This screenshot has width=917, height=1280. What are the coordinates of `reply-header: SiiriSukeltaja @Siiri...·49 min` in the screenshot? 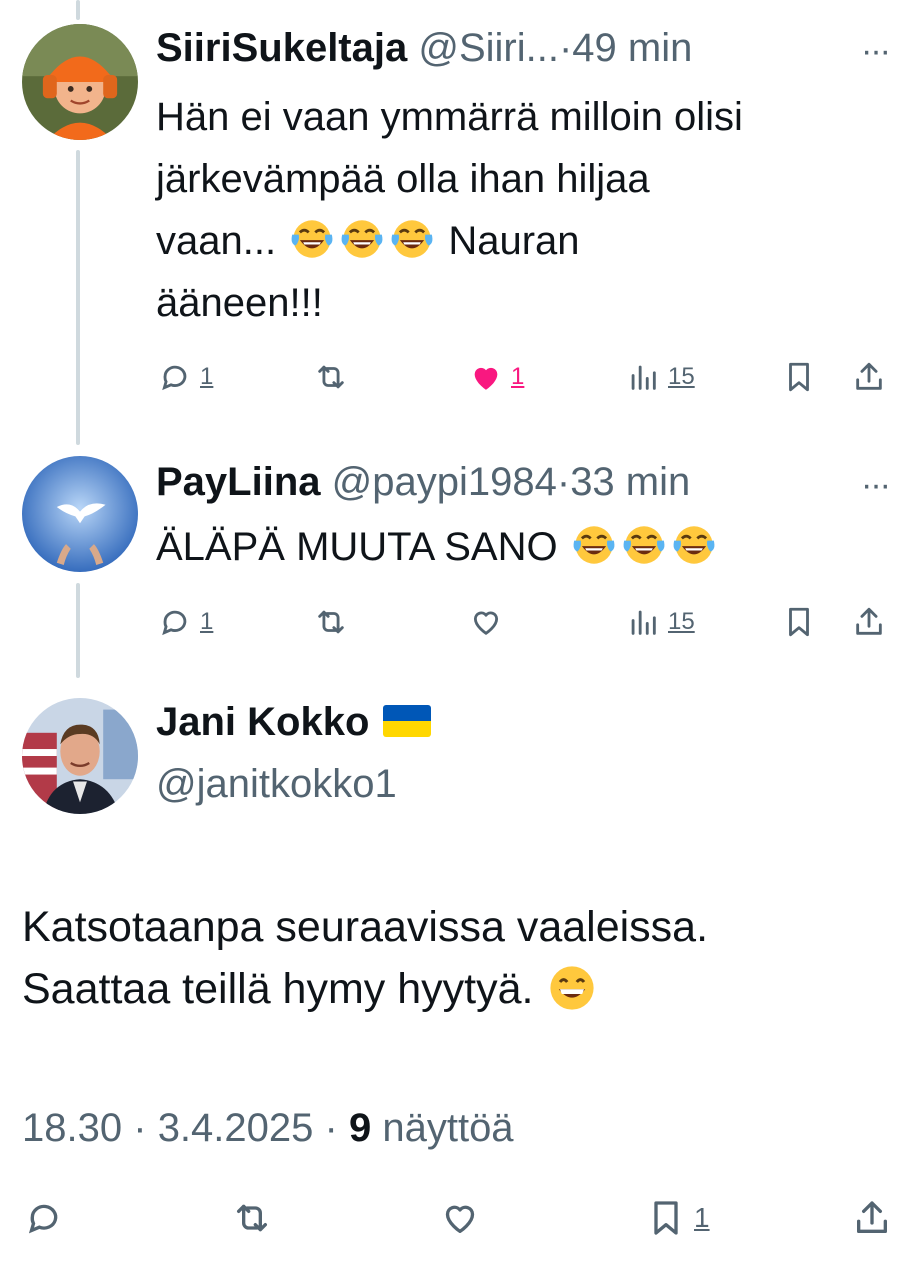 It's located at (526, 48).